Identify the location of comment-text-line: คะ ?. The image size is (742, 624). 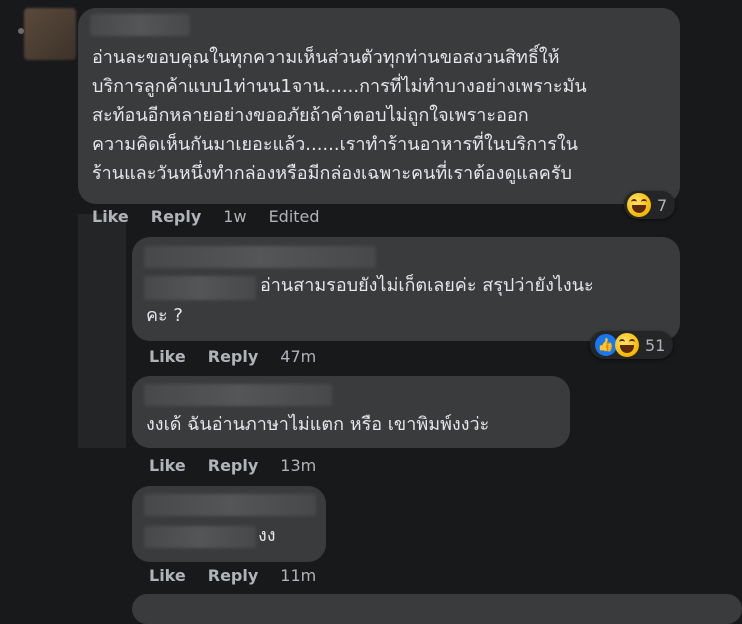
(164, 315).